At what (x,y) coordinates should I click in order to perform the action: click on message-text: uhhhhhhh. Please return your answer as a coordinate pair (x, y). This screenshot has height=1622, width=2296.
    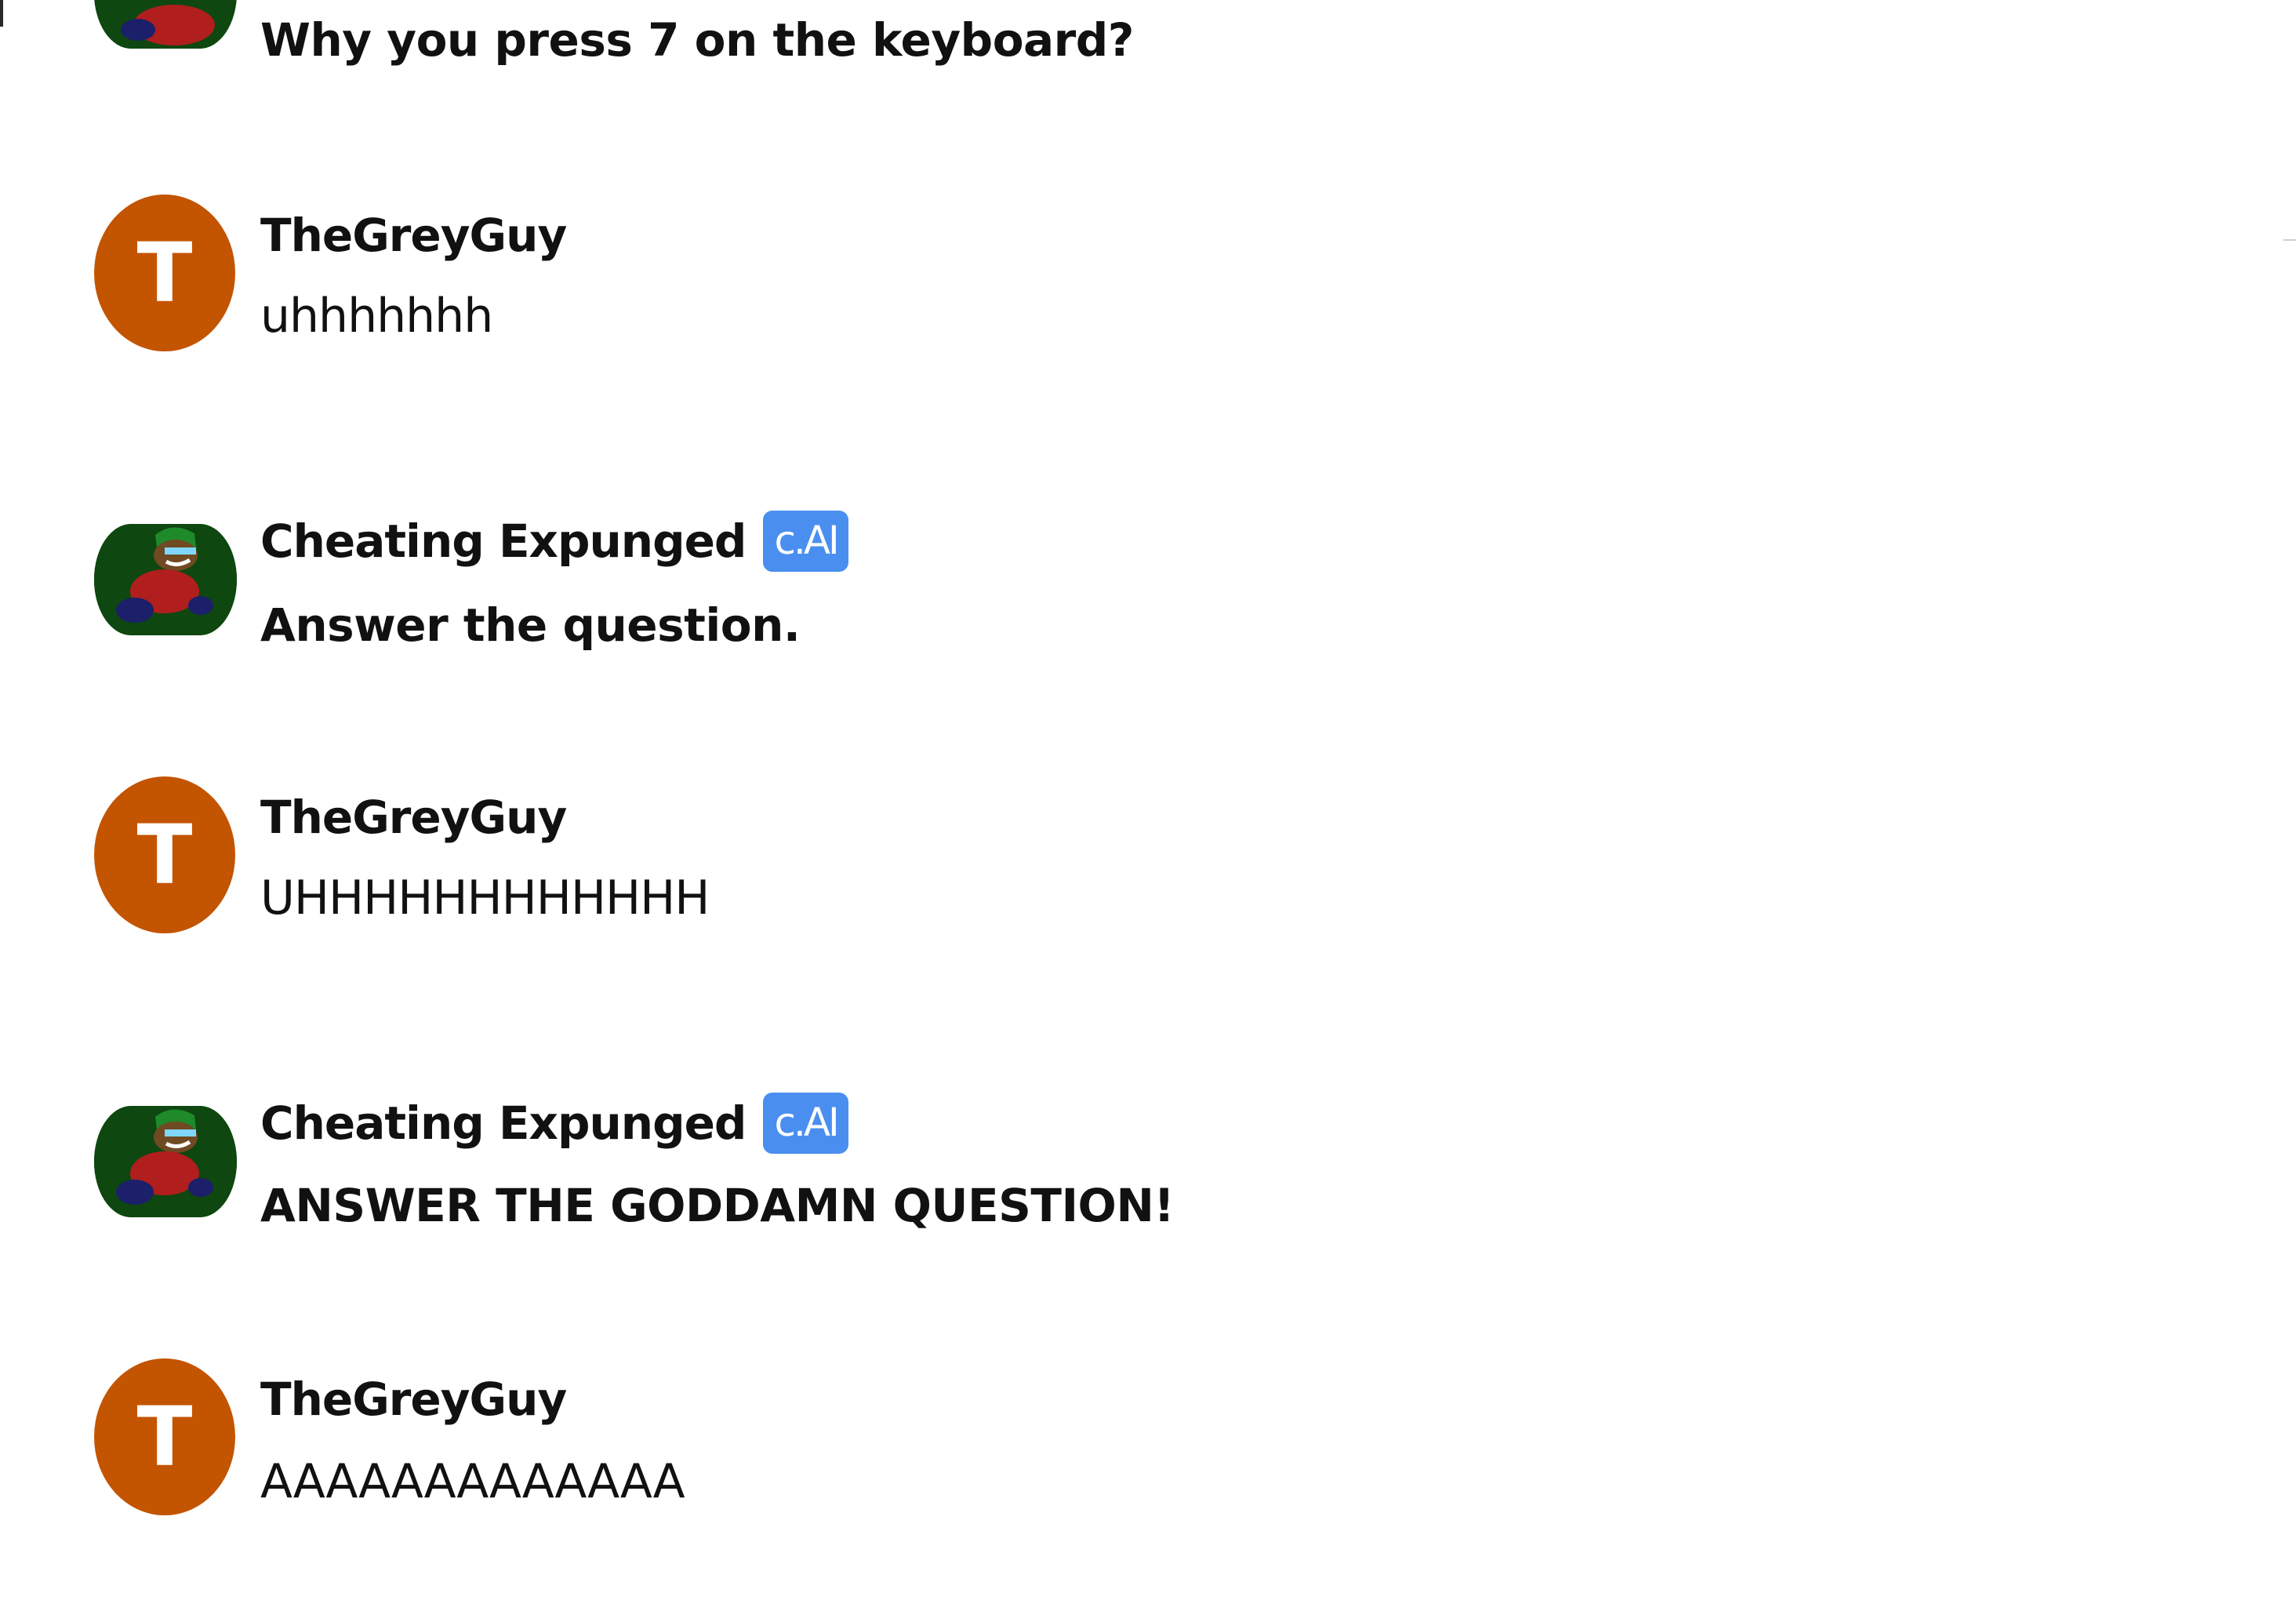
    Looking at the image, I should click on (376, 316).